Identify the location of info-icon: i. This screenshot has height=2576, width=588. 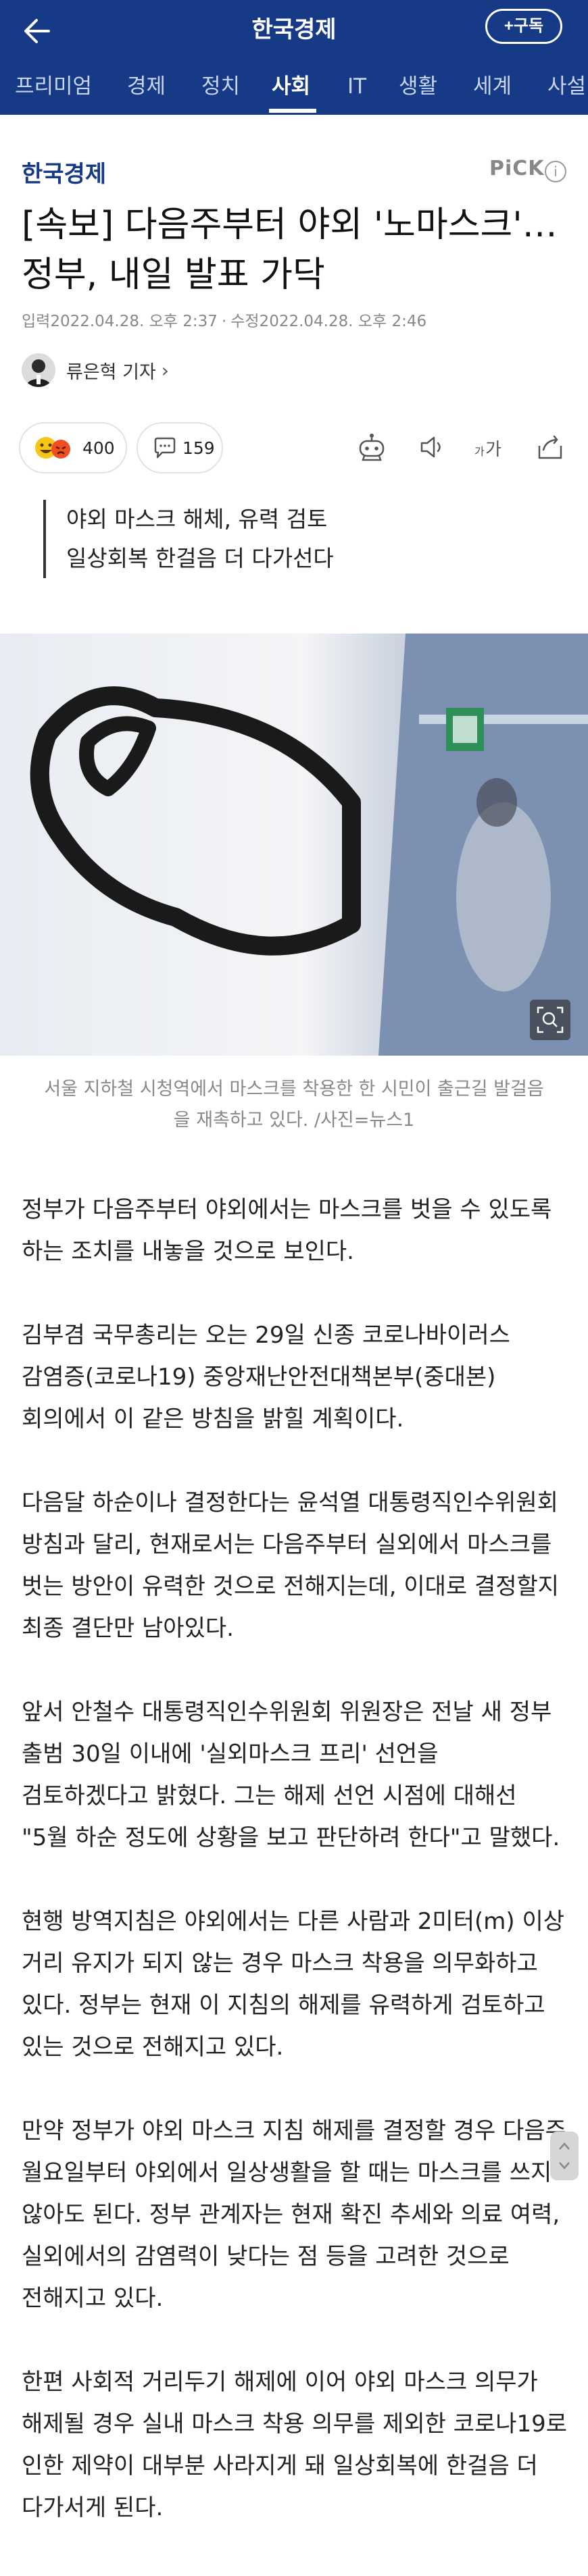
(555, 171).